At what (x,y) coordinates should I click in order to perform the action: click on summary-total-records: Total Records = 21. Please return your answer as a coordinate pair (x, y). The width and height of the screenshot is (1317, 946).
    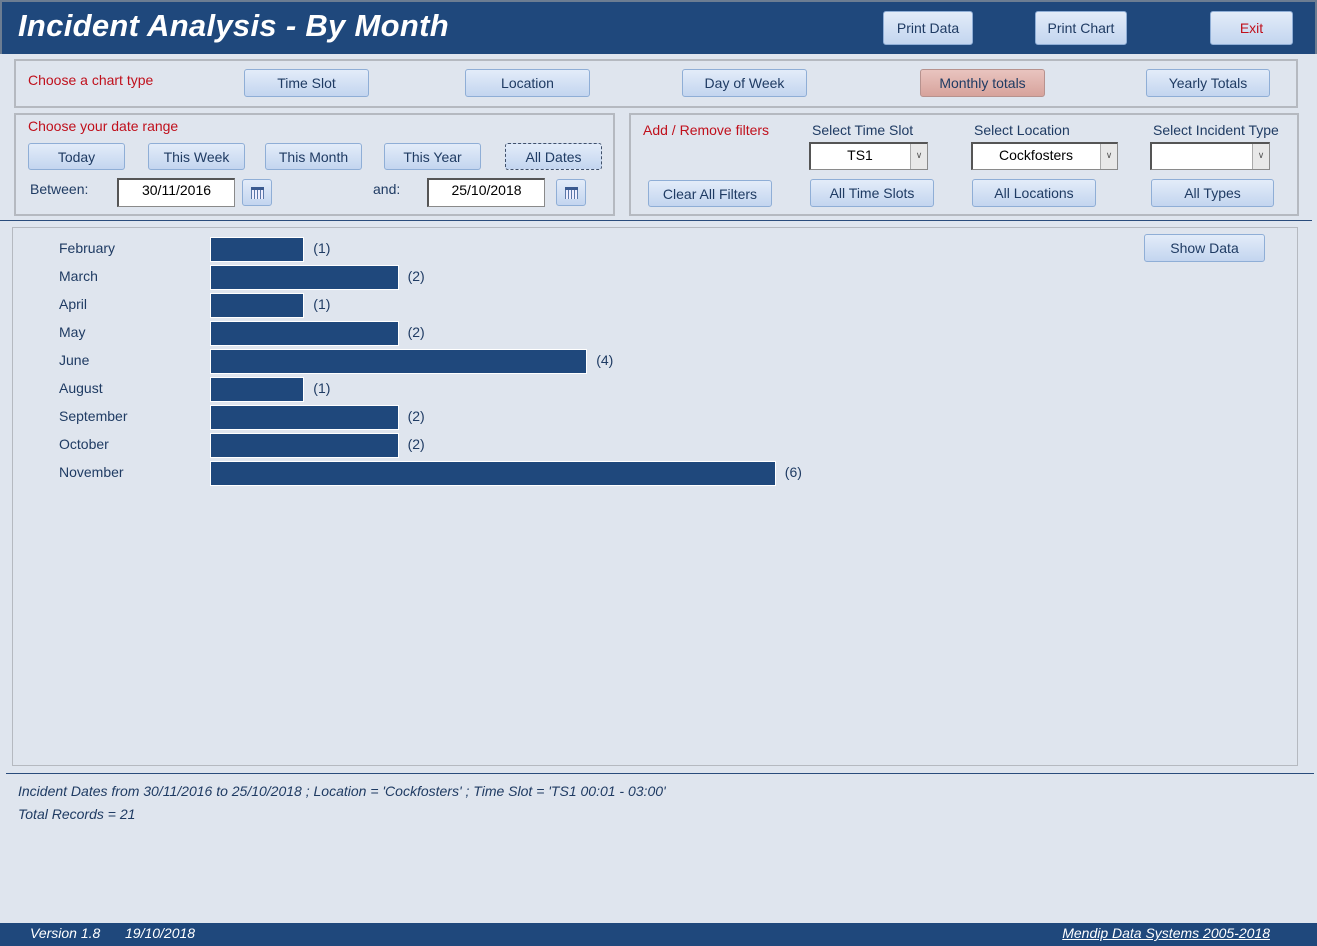
    Looking at the image, I should click on (77, 814).